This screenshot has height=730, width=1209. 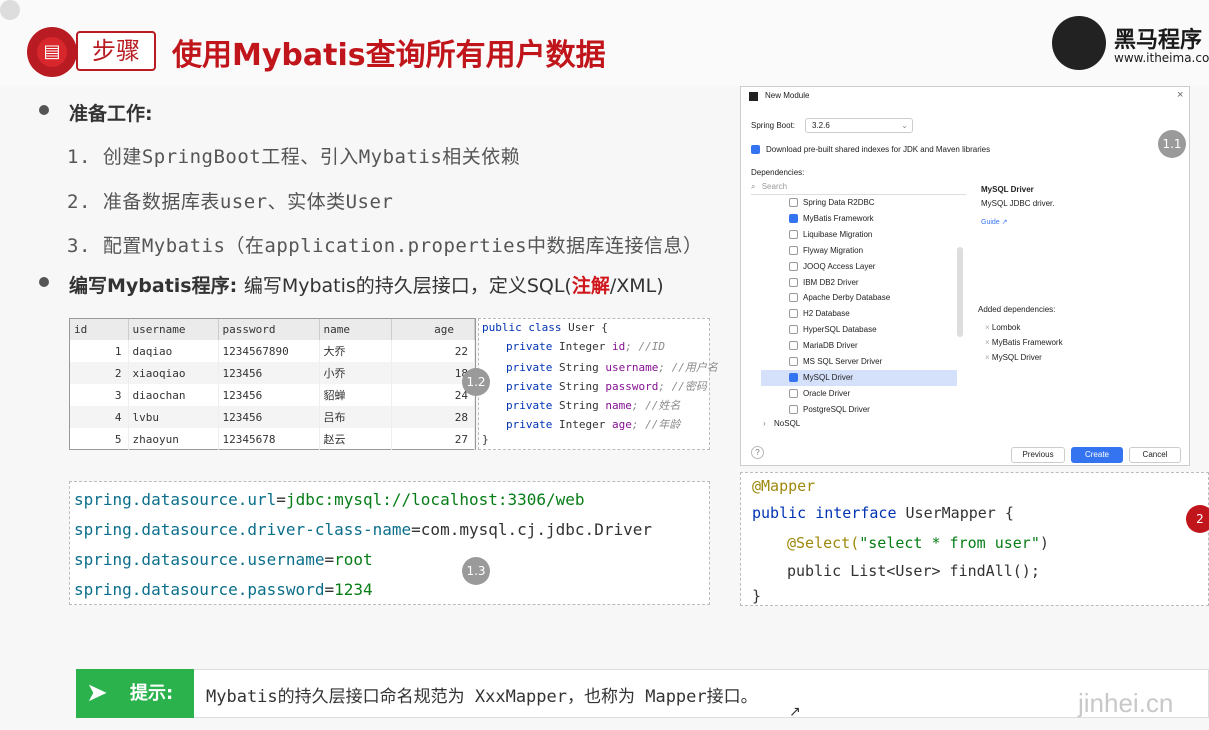 What do you see at coordinates (913, 571) in the screenshot?
I see `code-line: public List<User> findAll();` at bounding box center [913, 571].